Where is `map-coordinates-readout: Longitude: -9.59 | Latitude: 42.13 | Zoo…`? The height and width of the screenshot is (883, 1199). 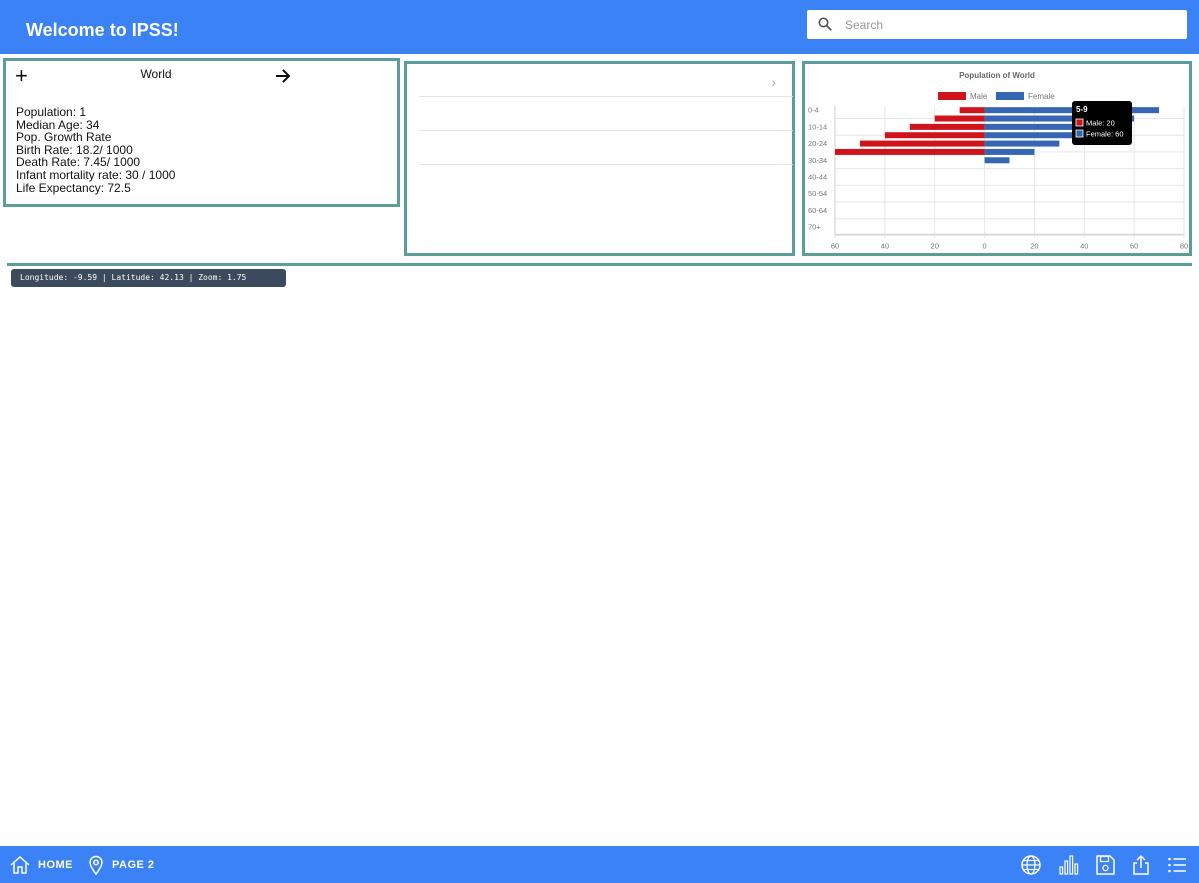 map-coordinates-readout: Longitude: -9.59 | Latitude: 42.13 | Zoo… is located at coordinates (148, 278).